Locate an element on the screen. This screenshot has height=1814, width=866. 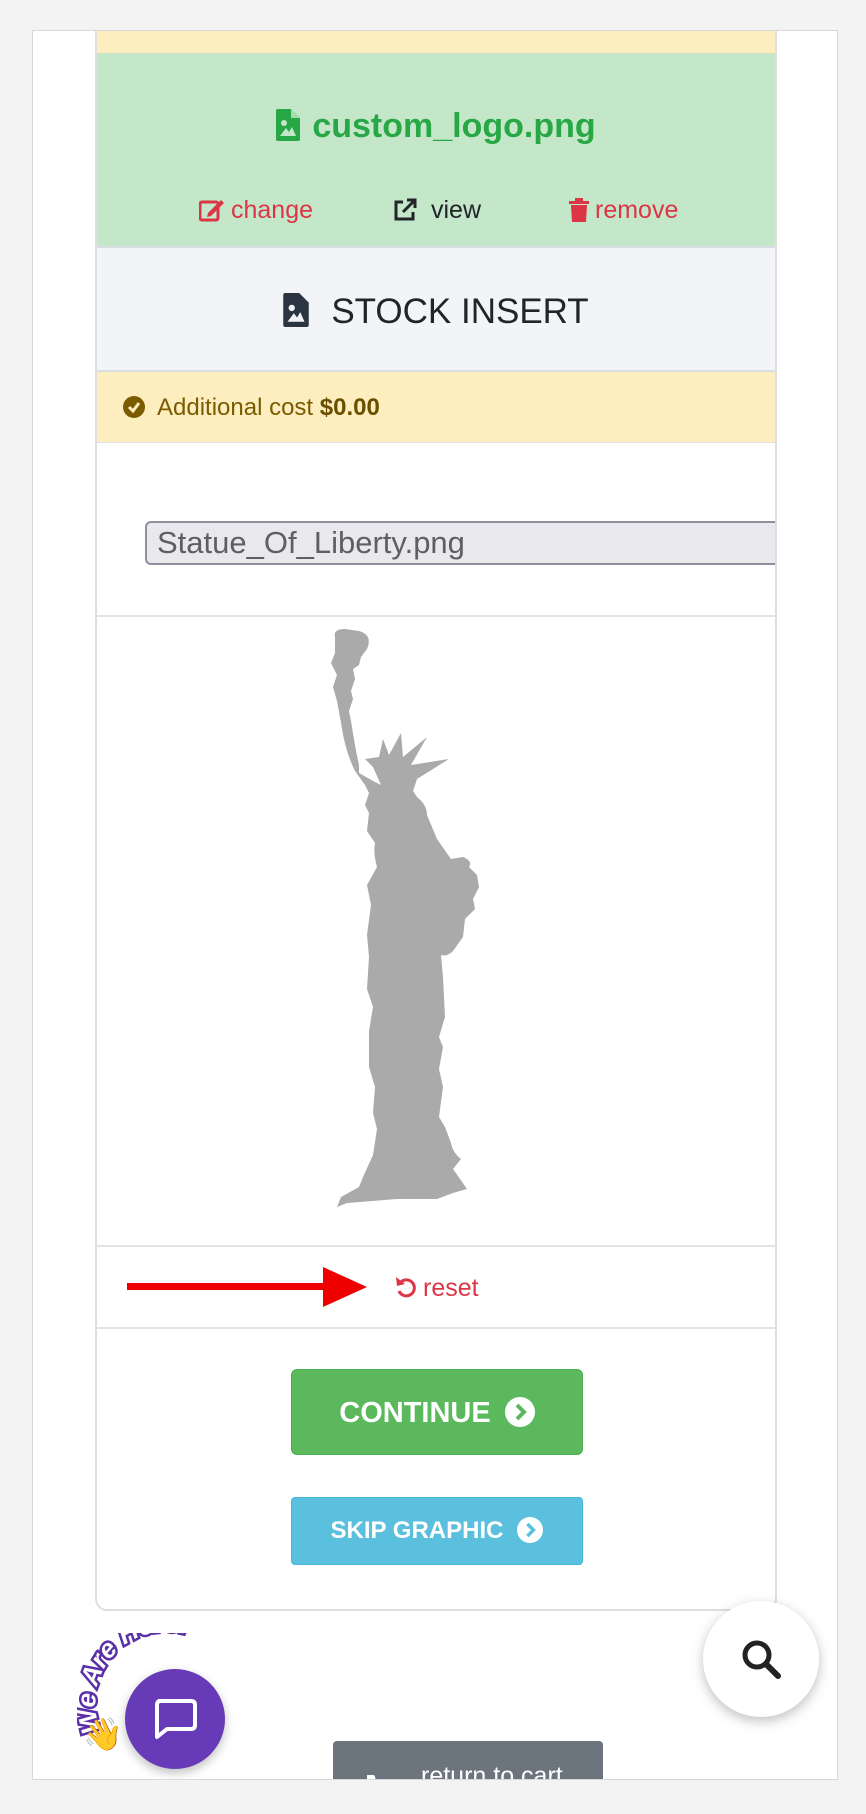
uploaded-file-name: custom_logo.png is located at coordinates (436, 128).